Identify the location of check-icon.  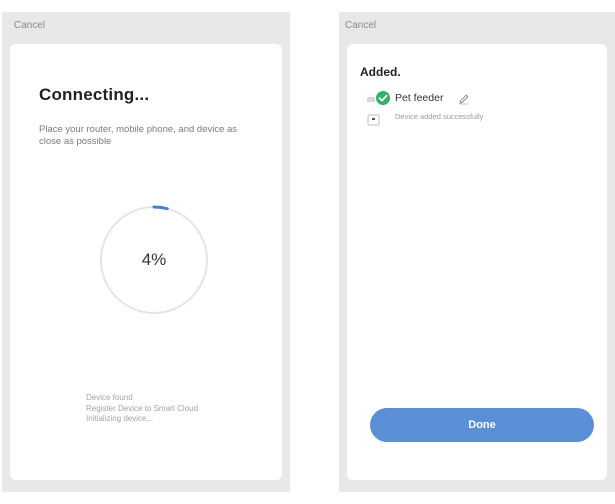
(383, 98).